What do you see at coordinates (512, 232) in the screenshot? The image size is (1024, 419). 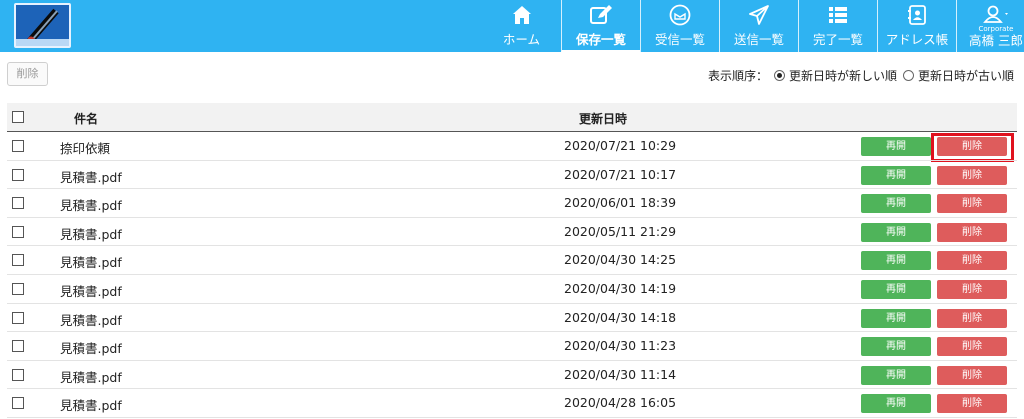 I see `table-row: 見積書.pdf 2020/05/11 21:29 再開 削除` at bounding box center [512, 232].